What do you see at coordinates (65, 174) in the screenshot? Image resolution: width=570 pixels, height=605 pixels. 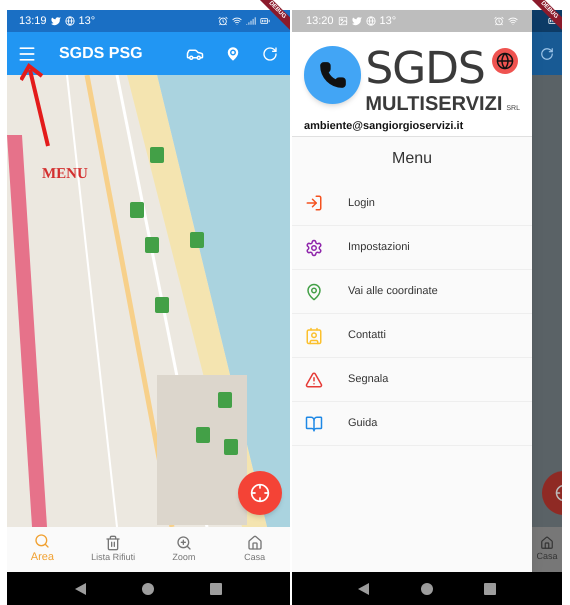 I see `annotation-label: MENU` at bounding box center [65, 174].